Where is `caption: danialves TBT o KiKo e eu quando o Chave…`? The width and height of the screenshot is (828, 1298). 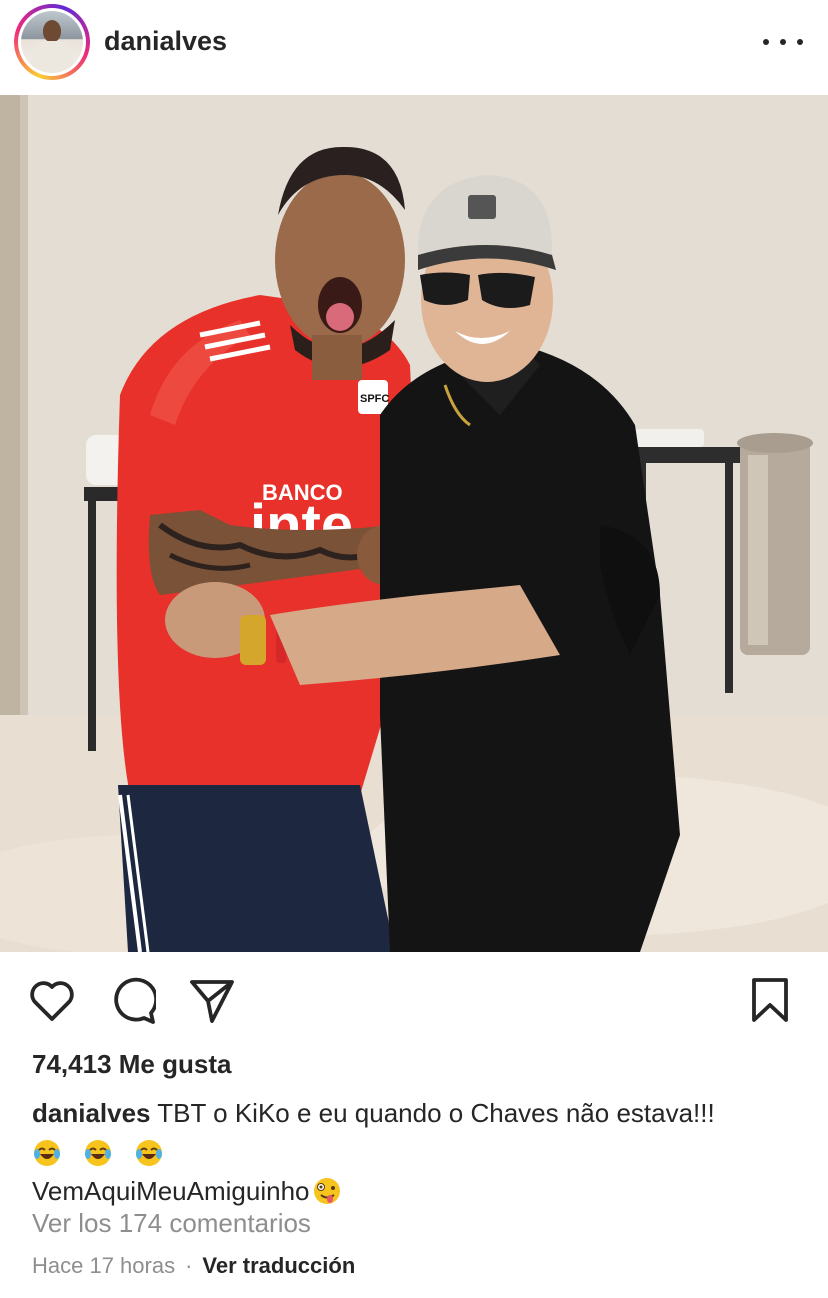
caption: danialves TBT o KiKo e eu quando o Chave… is located at coordinates (417, 1152).